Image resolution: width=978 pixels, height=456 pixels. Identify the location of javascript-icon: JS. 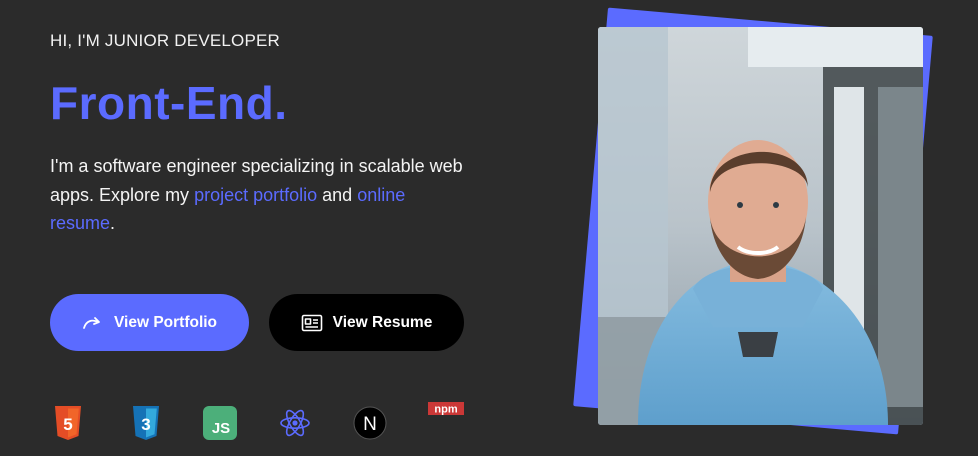
(220, 423).